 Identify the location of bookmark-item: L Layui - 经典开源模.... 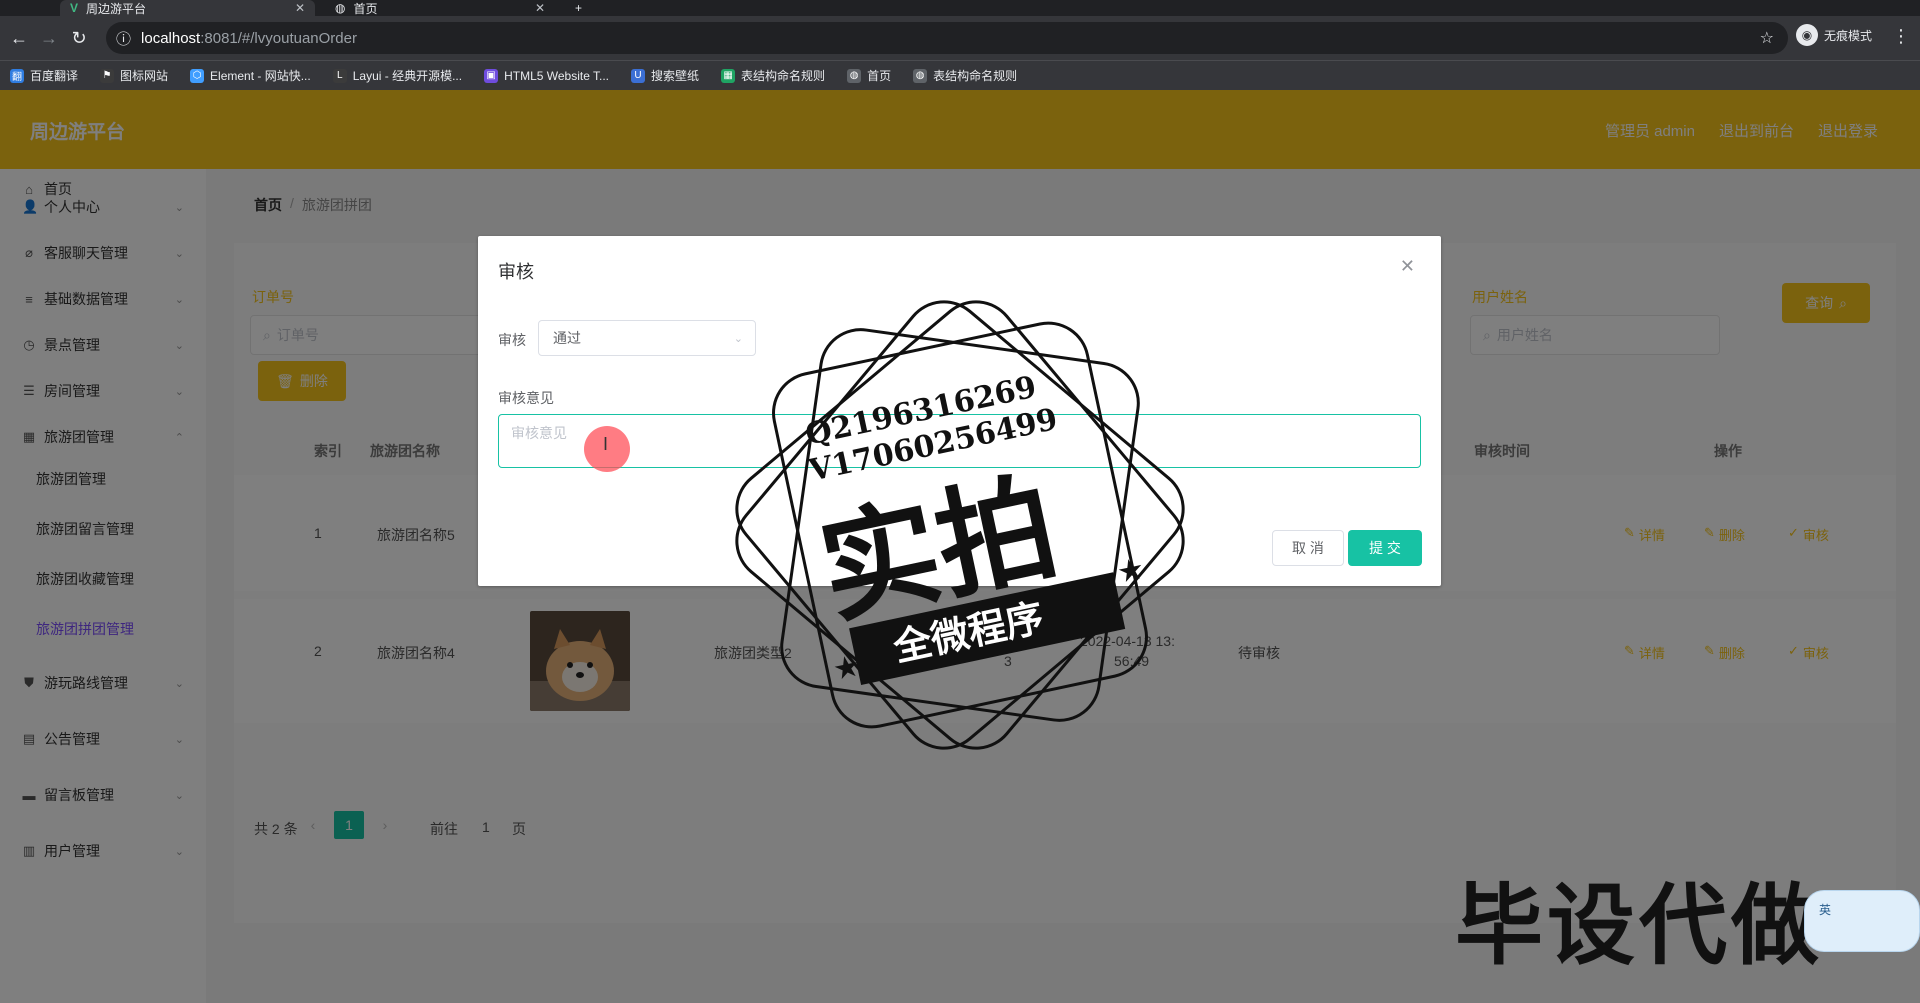
(397, 75).